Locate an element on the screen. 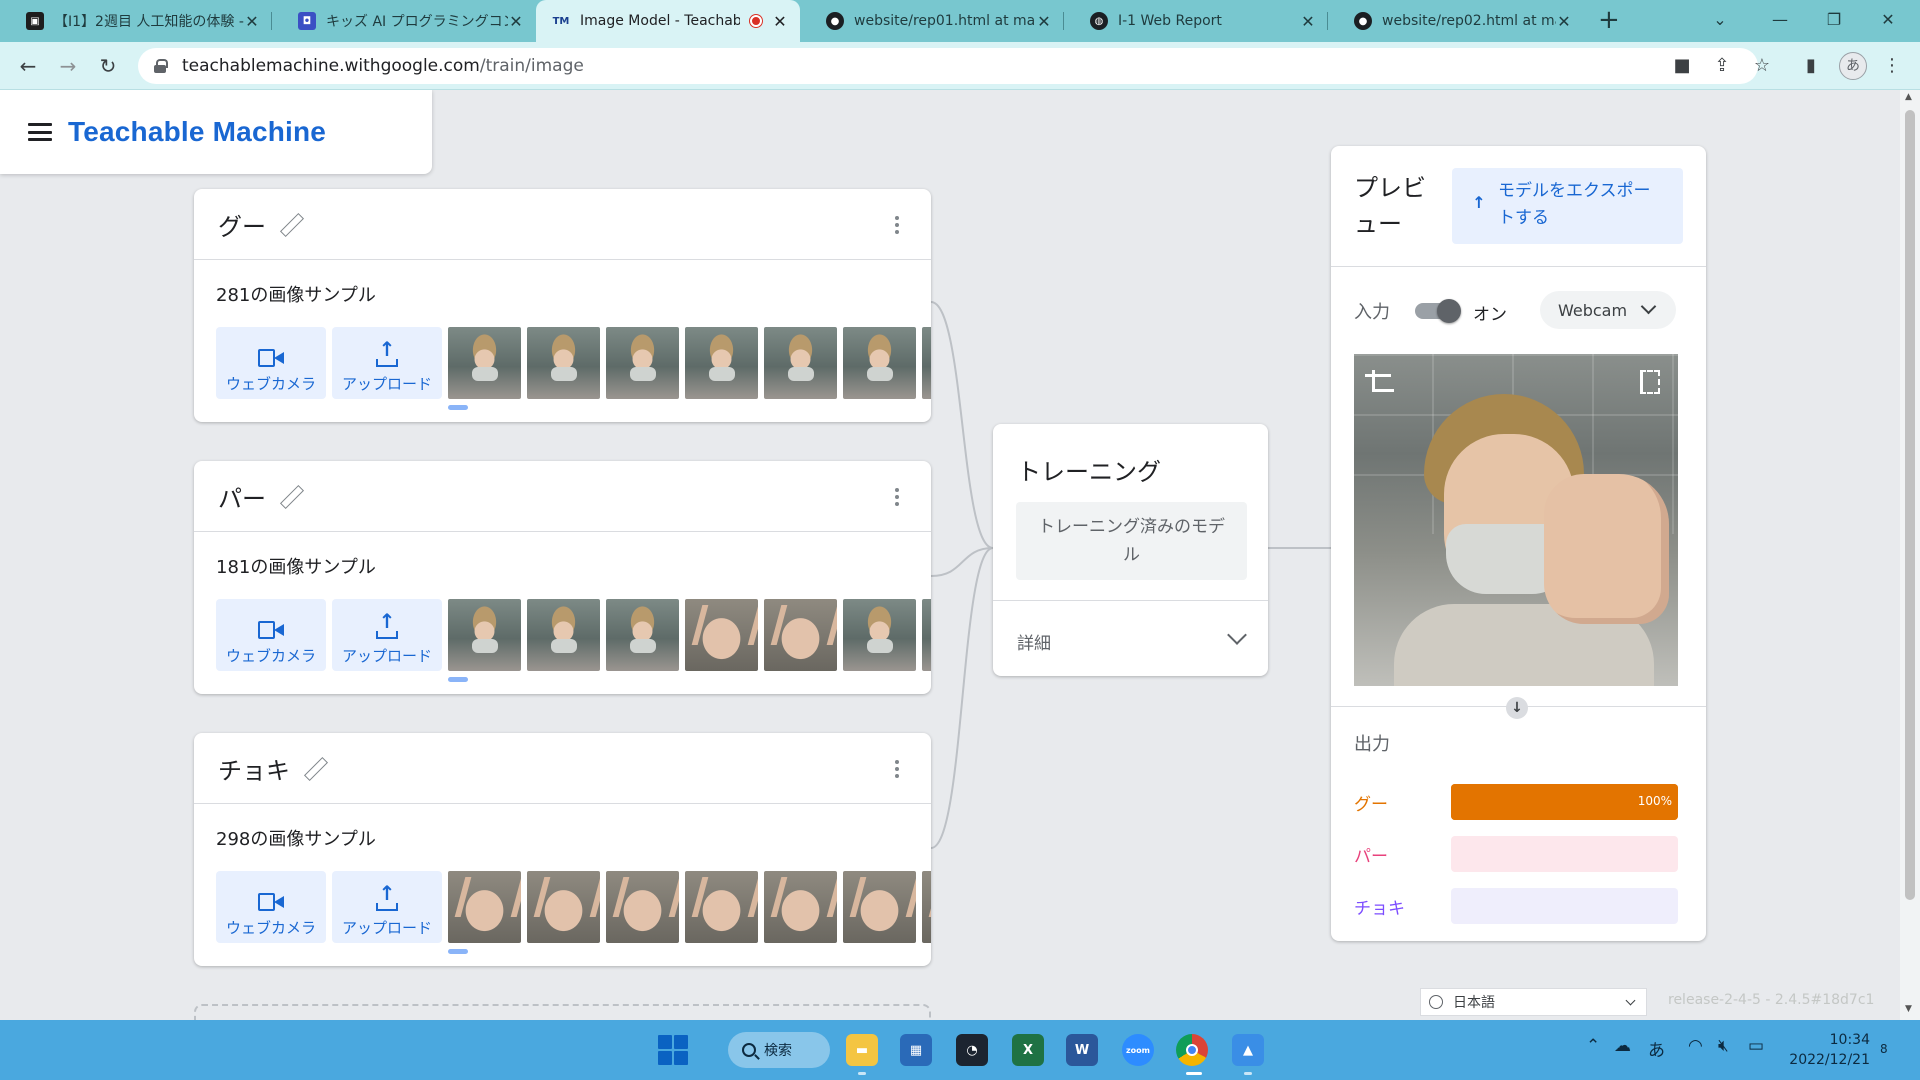  flip-icon is located at coordinates (1650, 382).